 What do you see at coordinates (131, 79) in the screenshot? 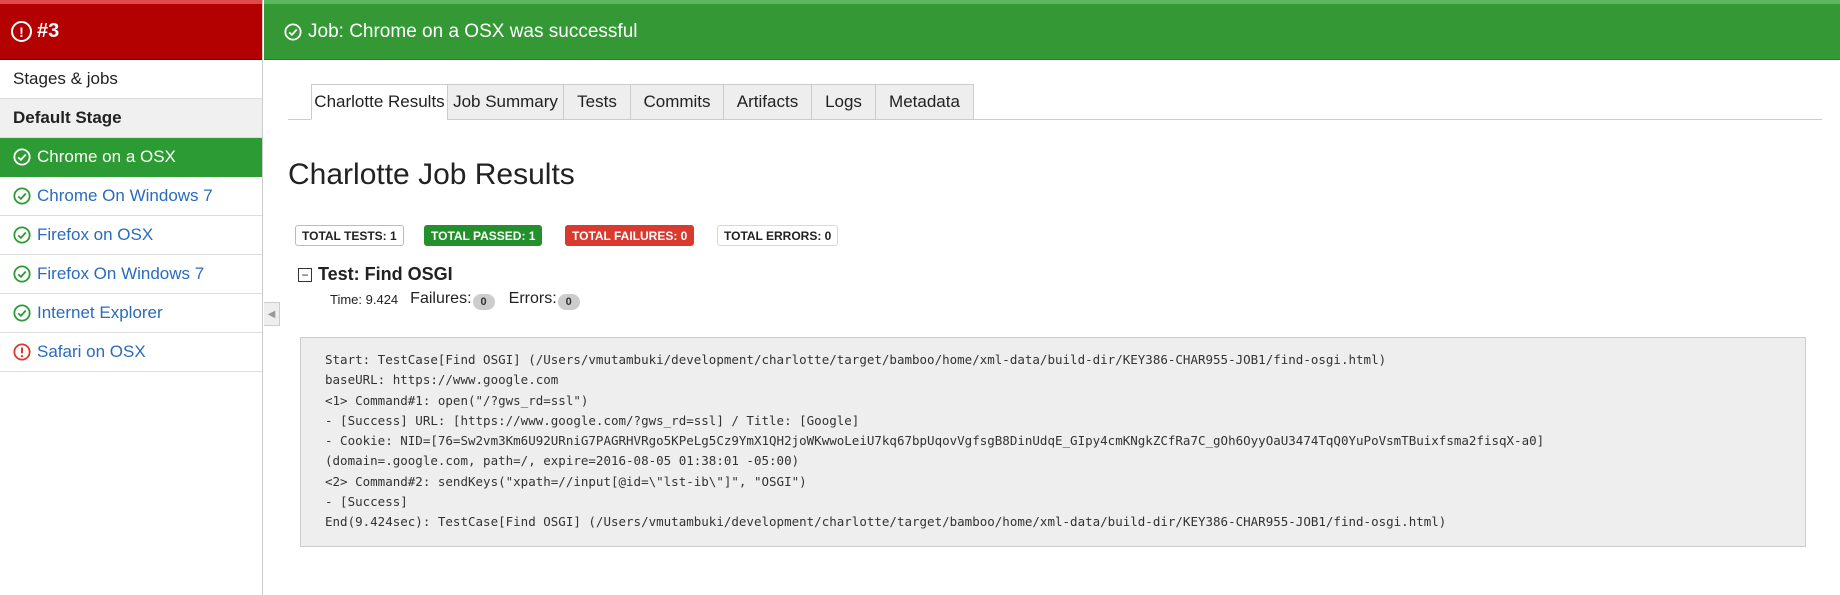
I see `stages-and-jobs-link: Stages & jobs` at bounding box center [131, 79].